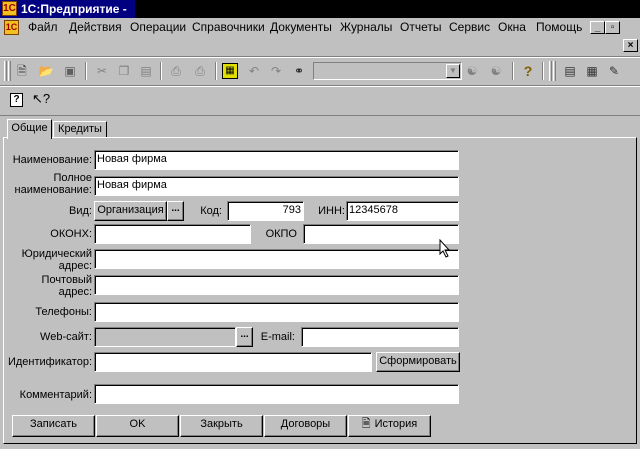 This screenshot has width=640, height=449. I want to click on calculator-icon: ▦, so click(230, 71).